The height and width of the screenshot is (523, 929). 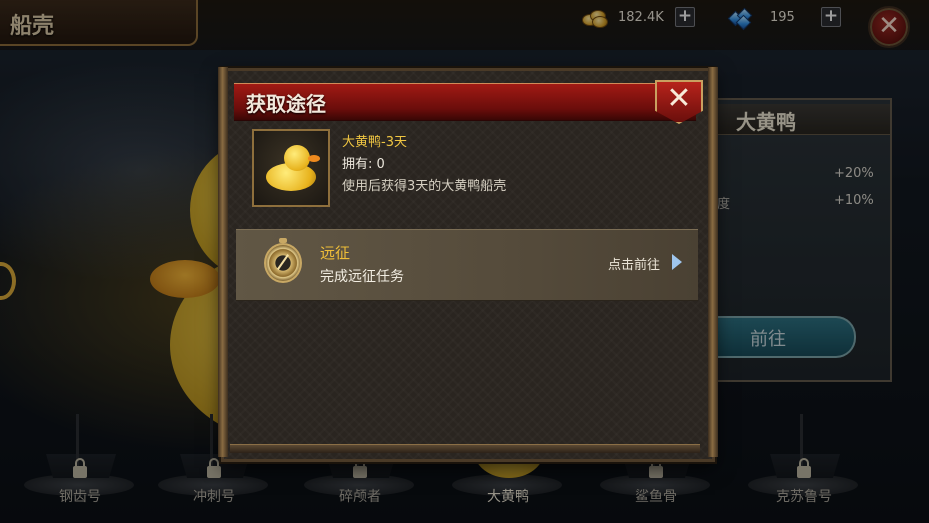 I want to click on modal-left-pillar, so click(x=223, y=262).